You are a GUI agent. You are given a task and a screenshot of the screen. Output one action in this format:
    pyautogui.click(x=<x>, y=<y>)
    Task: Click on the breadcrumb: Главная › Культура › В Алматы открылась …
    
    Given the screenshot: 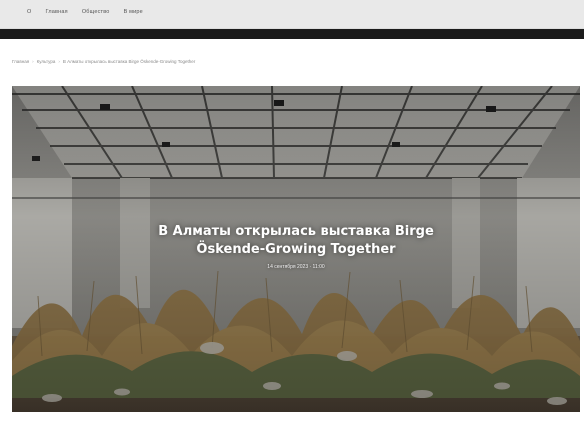 What is the action you would take?
    pyautogui.click(x=103, y=61)
    